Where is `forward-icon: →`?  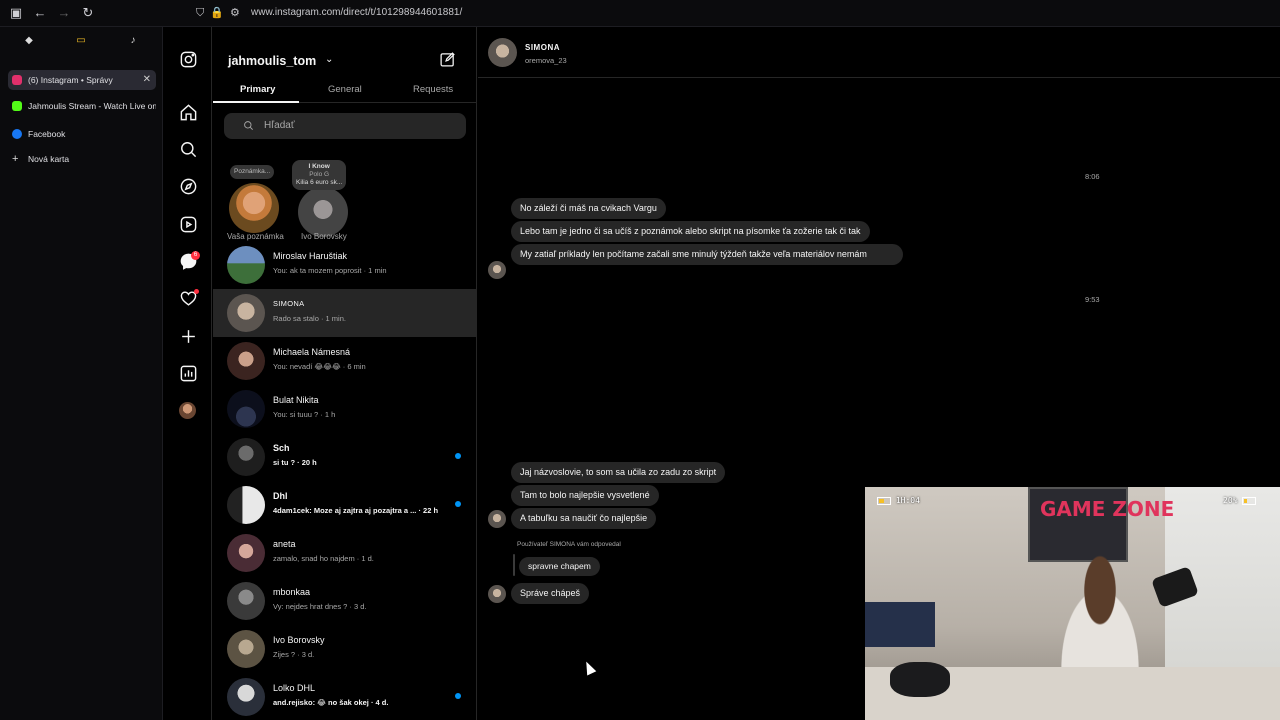 forward-icon: → is located at coordinates (64, 13).